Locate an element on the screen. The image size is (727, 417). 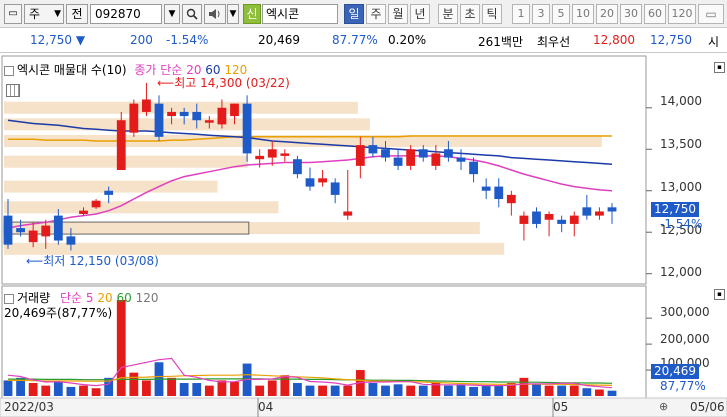
volume: 20,469 is located at coordinates (279, 40).